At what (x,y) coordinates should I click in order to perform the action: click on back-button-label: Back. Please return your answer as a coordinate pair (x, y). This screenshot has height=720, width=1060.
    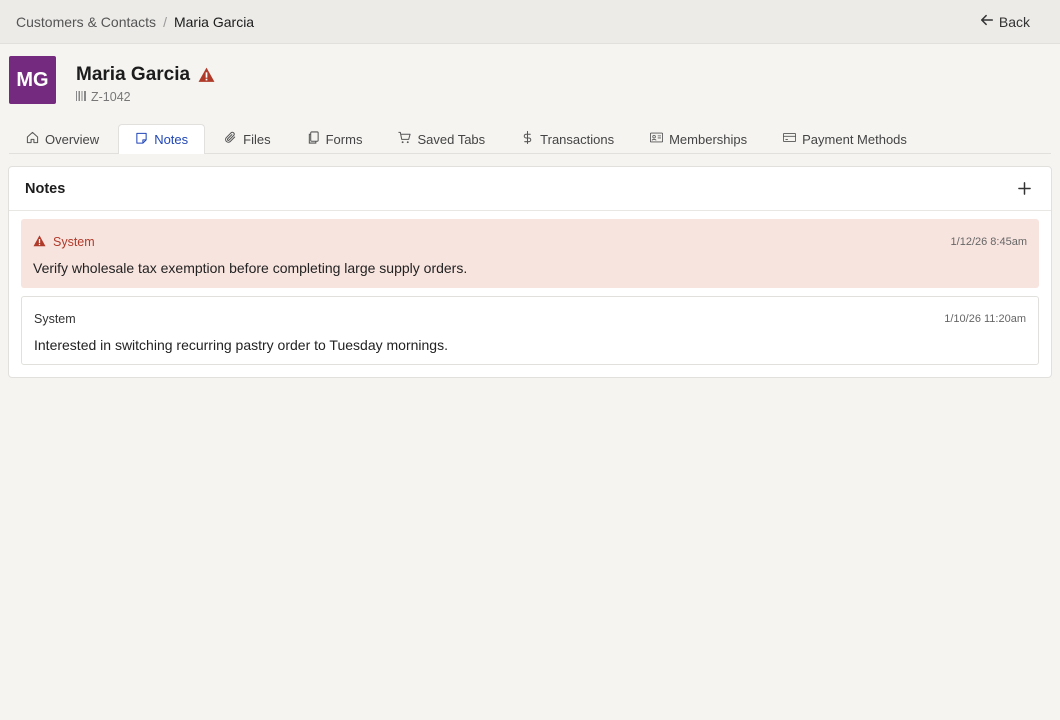
    Looking at the image, I should click on (1014, 21).